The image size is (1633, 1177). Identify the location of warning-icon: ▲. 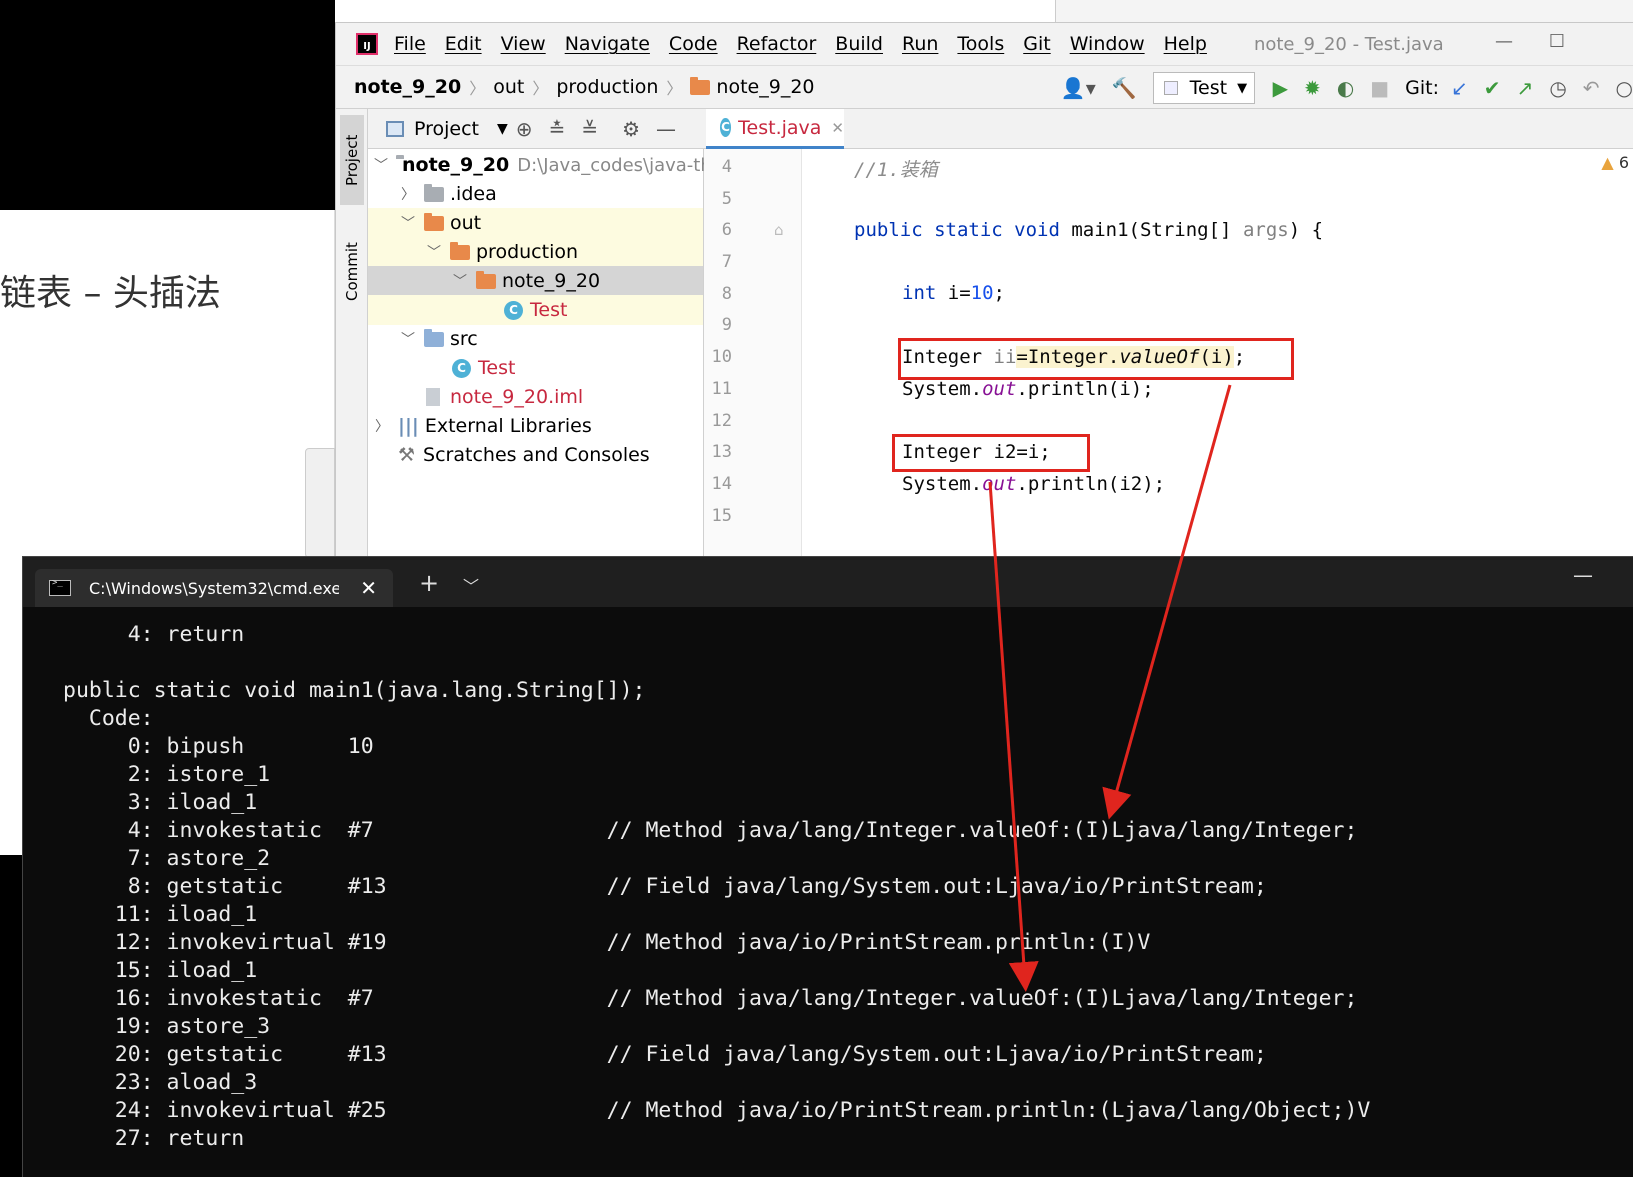
(1607, 162).